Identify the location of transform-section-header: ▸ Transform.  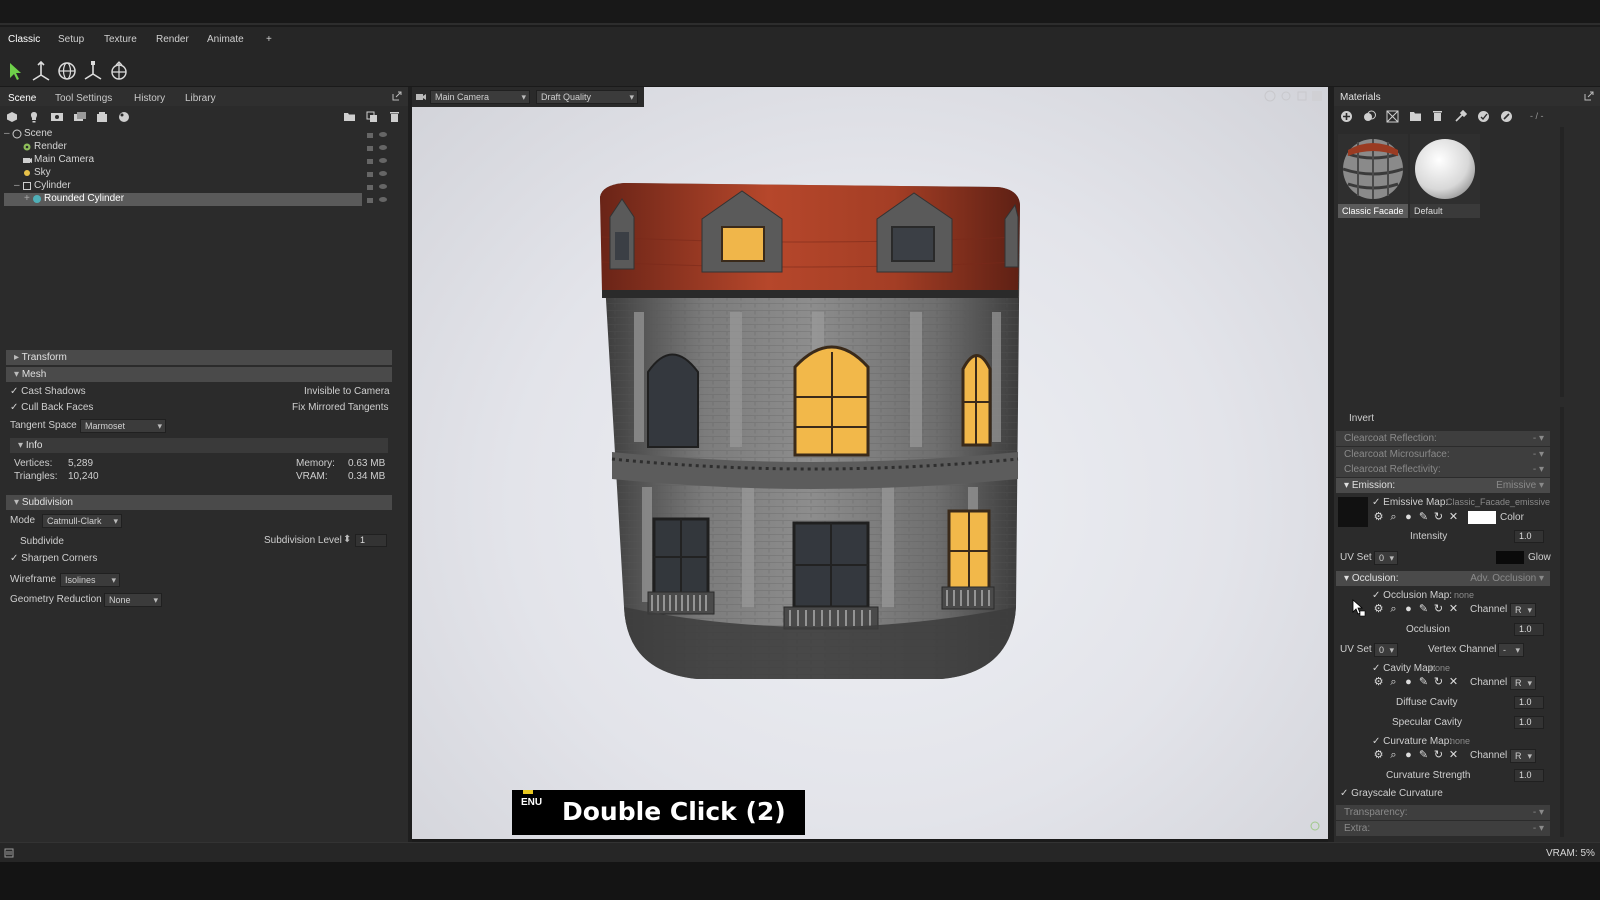
(199, 357).